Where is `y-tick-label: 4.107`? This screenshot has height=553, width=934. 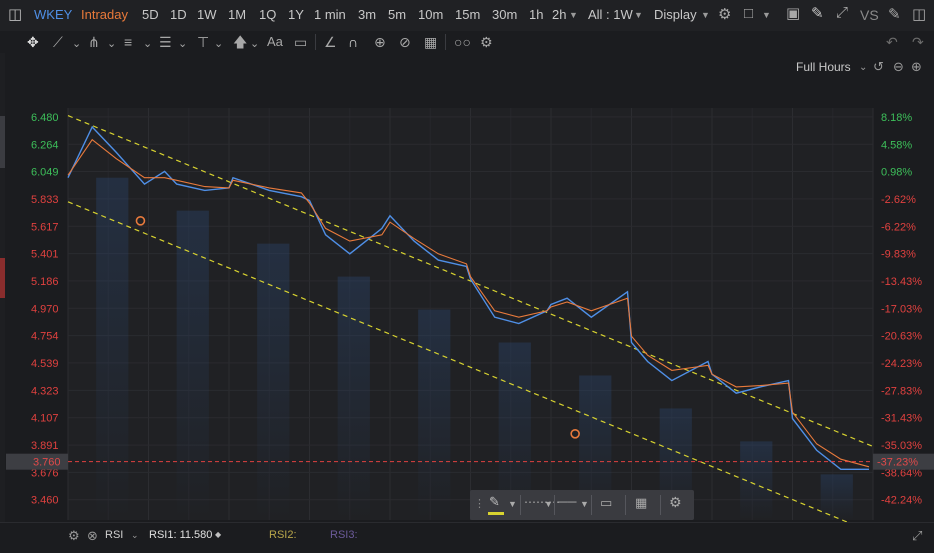 y-tick-label: 4.107 is located at coordinates (45, 419).